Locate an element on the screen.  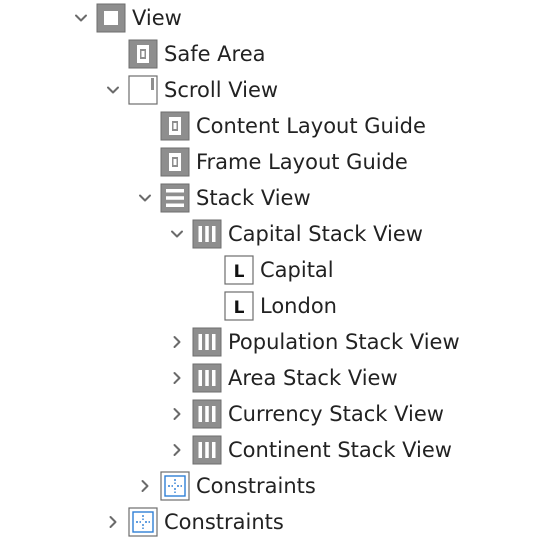
tree-row-currency-stack-view: Currency Stack View is located at coordinates (303, 414).